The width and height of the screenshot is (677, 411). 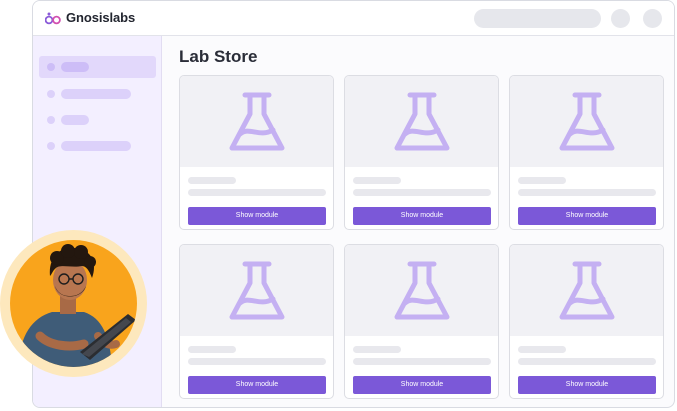 What do you see at coordinates (537, 18) in the screenshot?
I see `search-input` at bounding box center [537, 18].